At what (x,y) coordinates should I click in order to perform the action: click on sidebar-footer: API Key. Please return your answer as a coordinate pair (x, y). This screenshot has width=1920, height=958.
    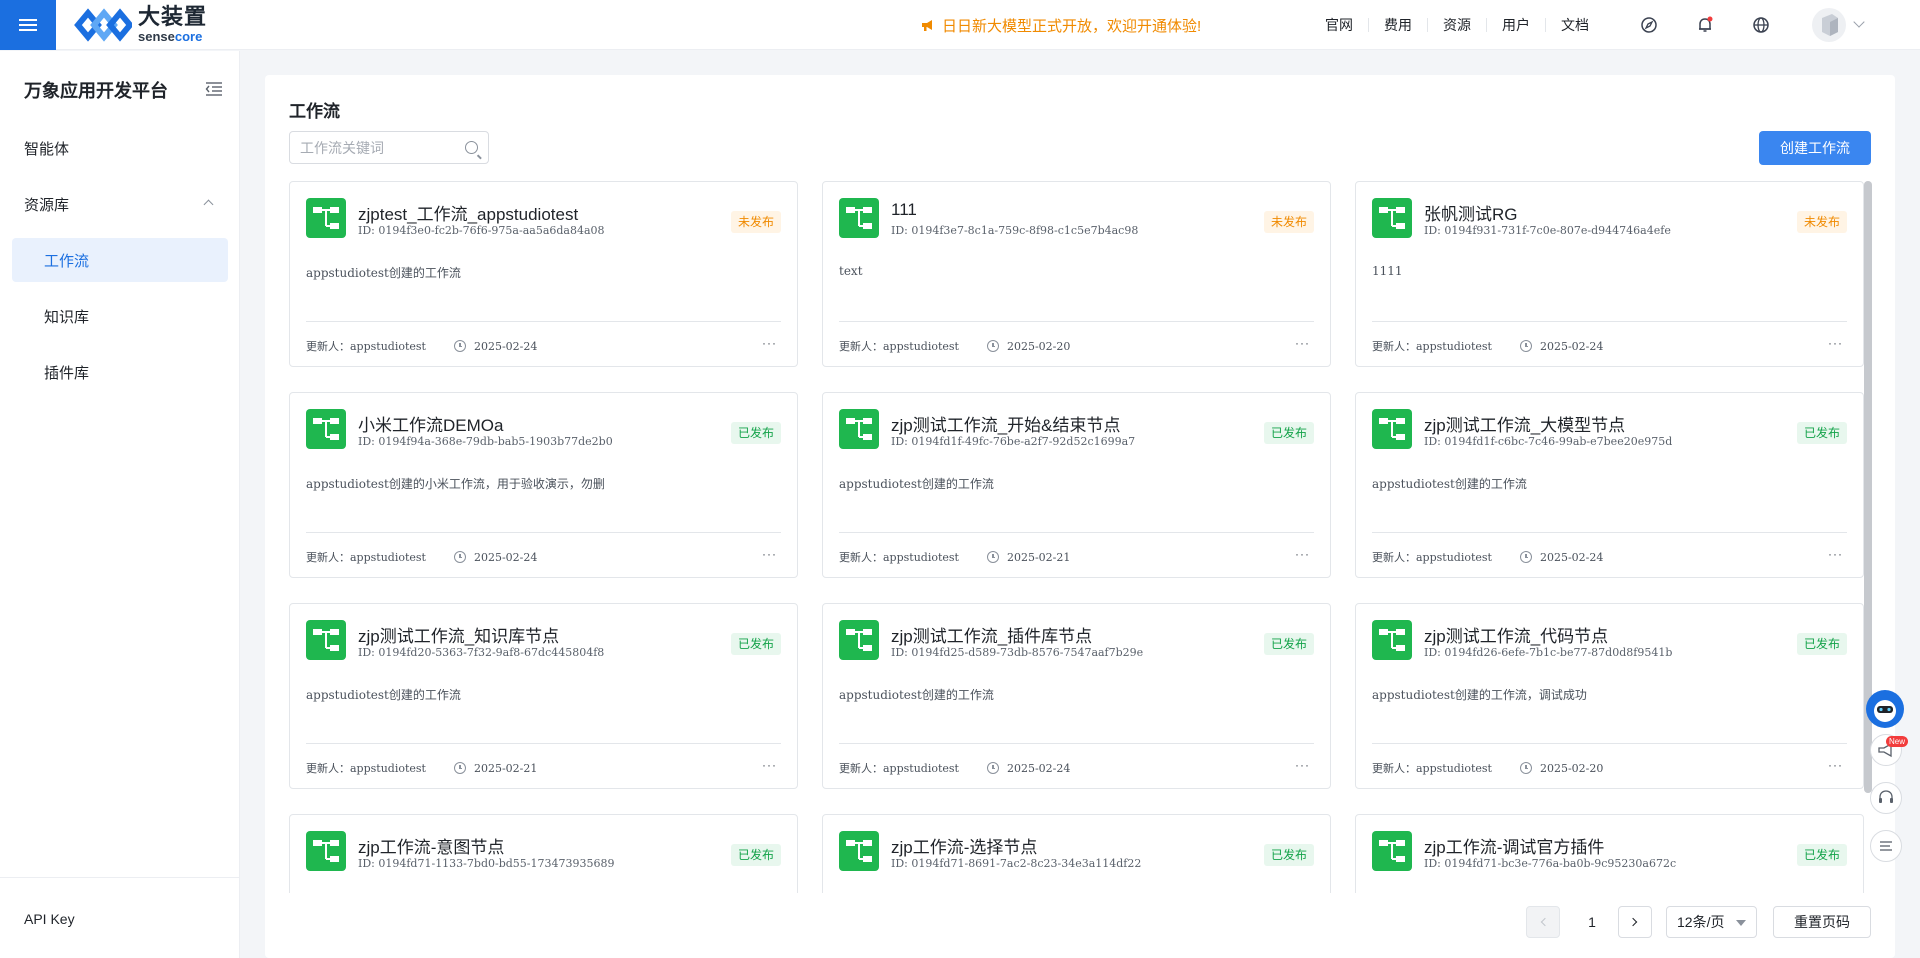
    Looking at the image, I should click on (119, 917).